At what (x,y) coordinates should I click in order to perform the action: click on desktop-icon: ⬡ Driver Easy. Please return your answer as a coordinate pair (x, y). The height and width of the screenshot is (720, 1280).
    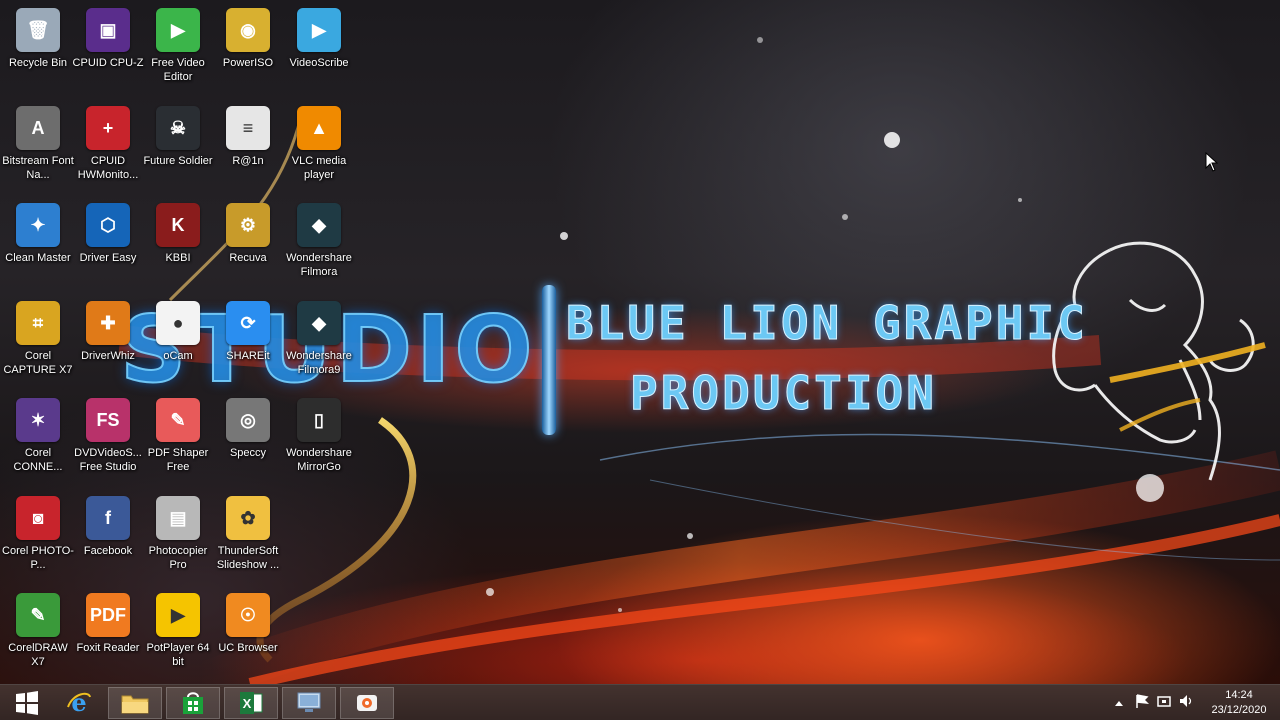
    Looking at the image, I should click on (108, 231).